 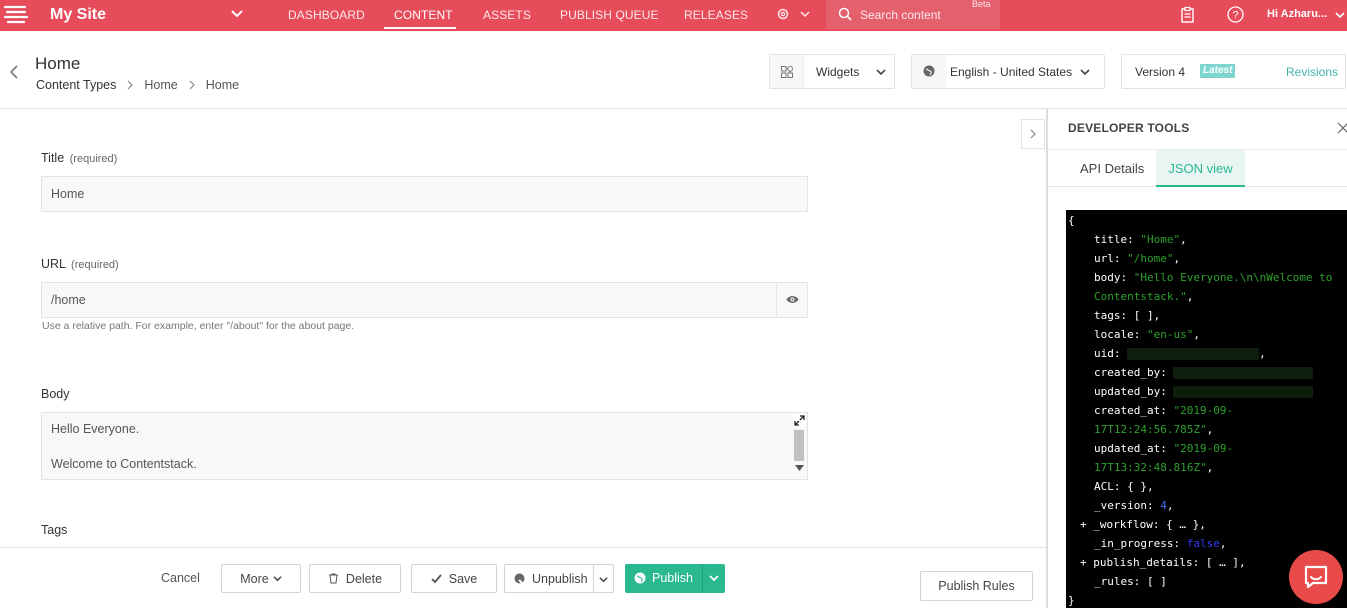 I want to click on widgets-icon-cell, so click(x=787, y=71).